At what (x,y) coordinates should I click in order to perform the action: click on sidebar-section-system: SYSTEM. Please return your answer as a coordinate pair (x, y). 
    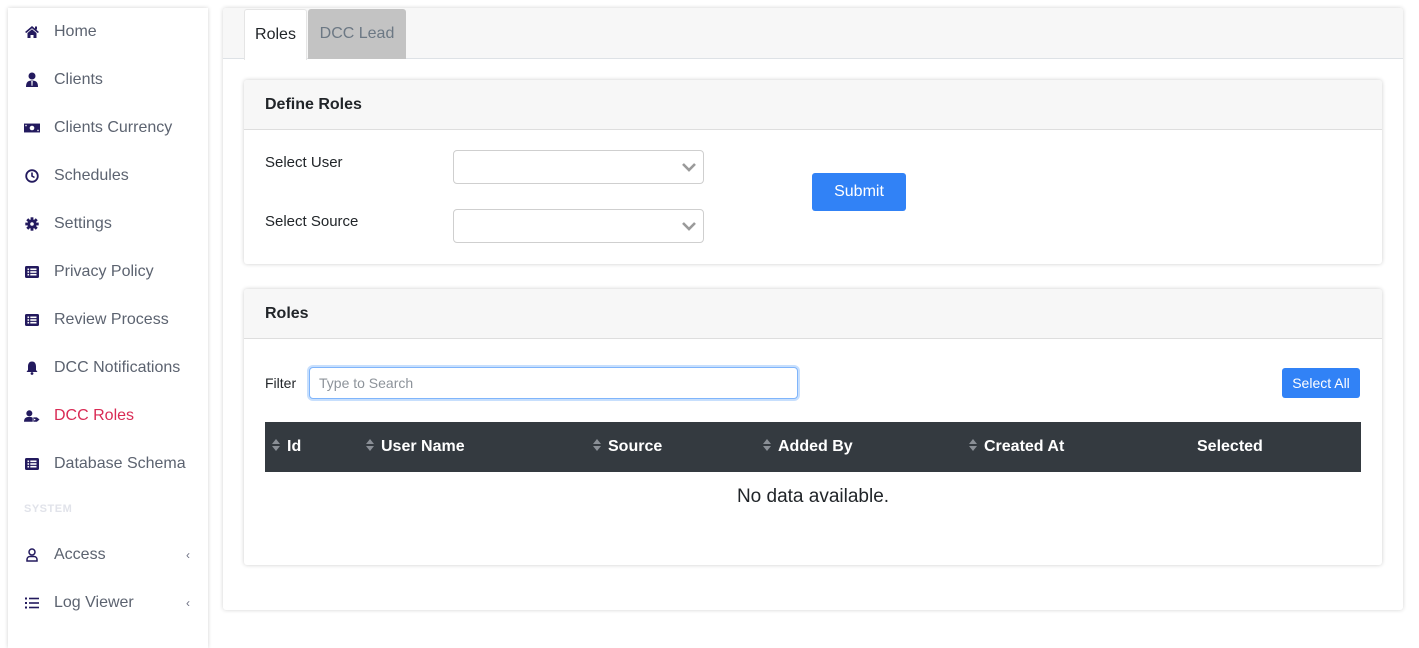
    Looking at the image, I should click on (48, 509).